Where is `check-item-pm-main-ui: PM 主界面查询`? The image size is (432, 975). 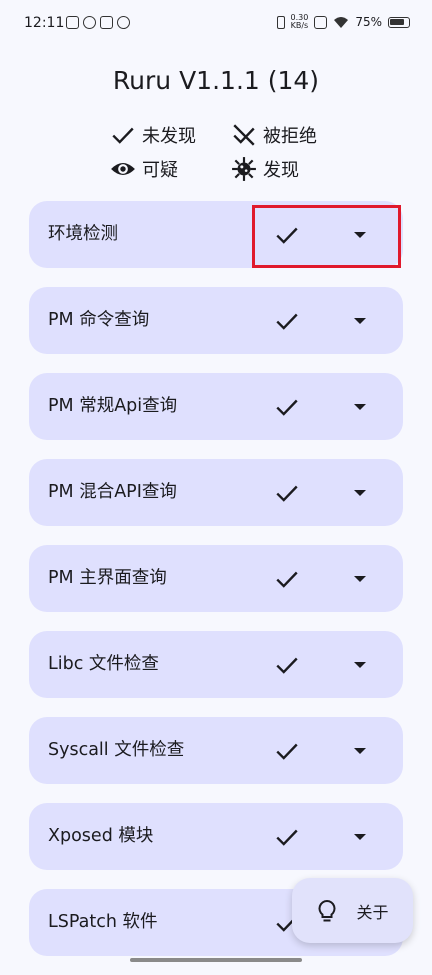
check-item-pm-main-ui: PM 主界面查询 is located at coordinates (216, 578).